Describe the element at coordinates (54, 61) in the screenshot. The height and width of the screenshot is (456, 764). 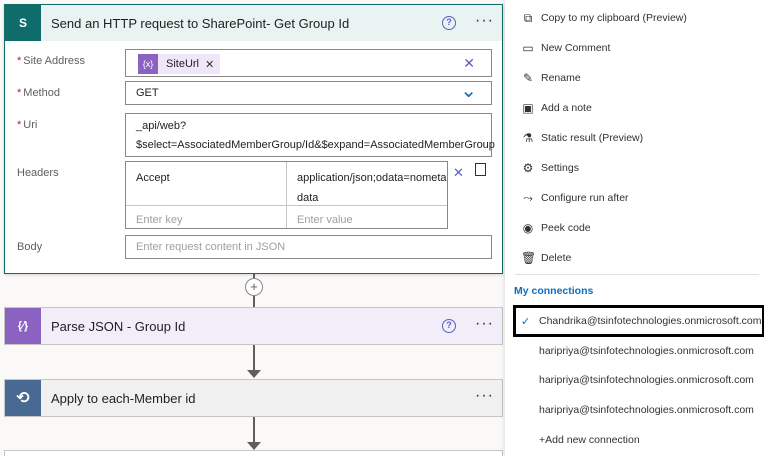
I see `site-address-label-text: Site Address` at that location.